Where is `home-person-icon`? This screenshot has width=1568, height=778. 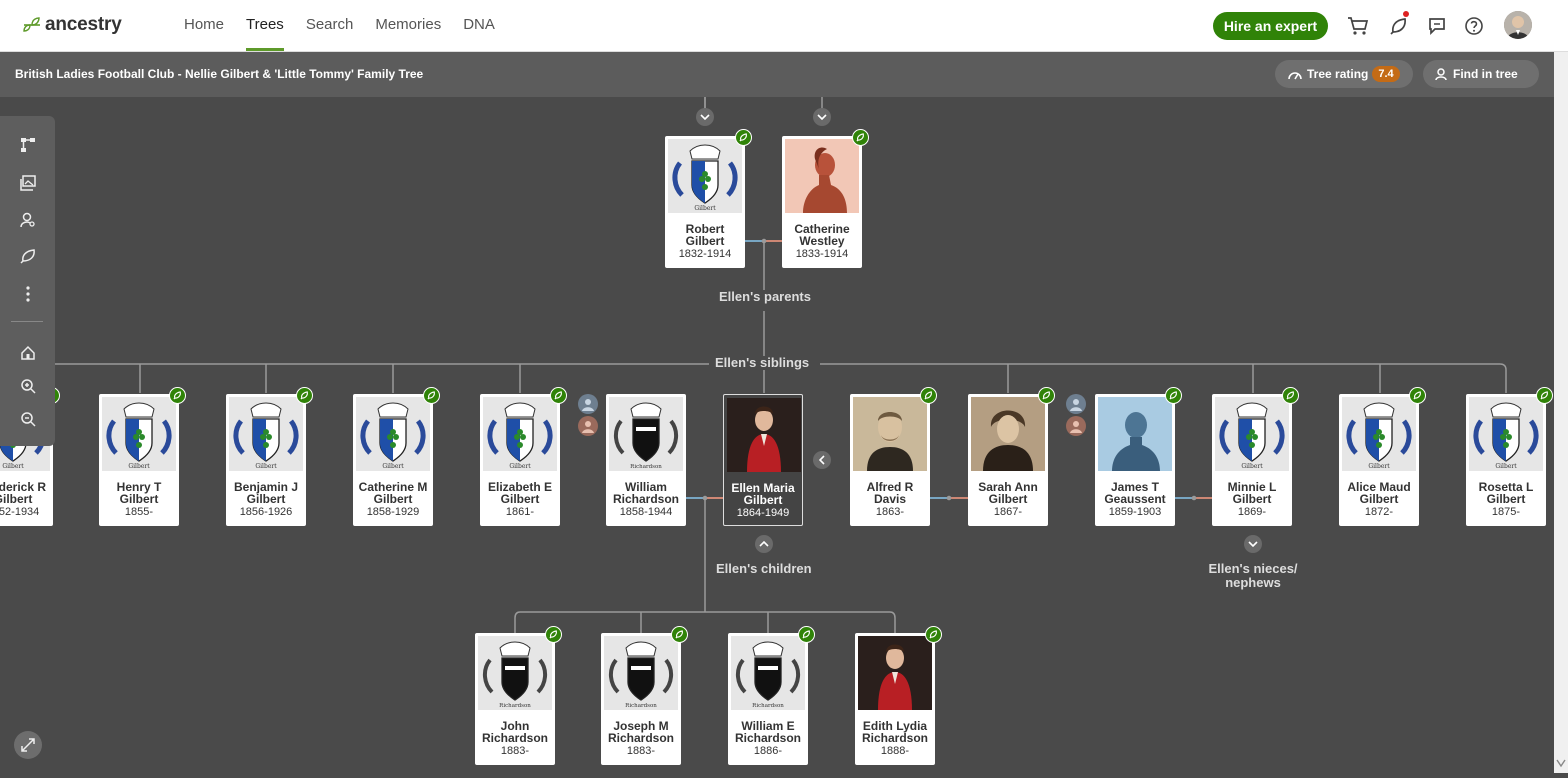 home-person-icon is located at coordinates (28, 353).